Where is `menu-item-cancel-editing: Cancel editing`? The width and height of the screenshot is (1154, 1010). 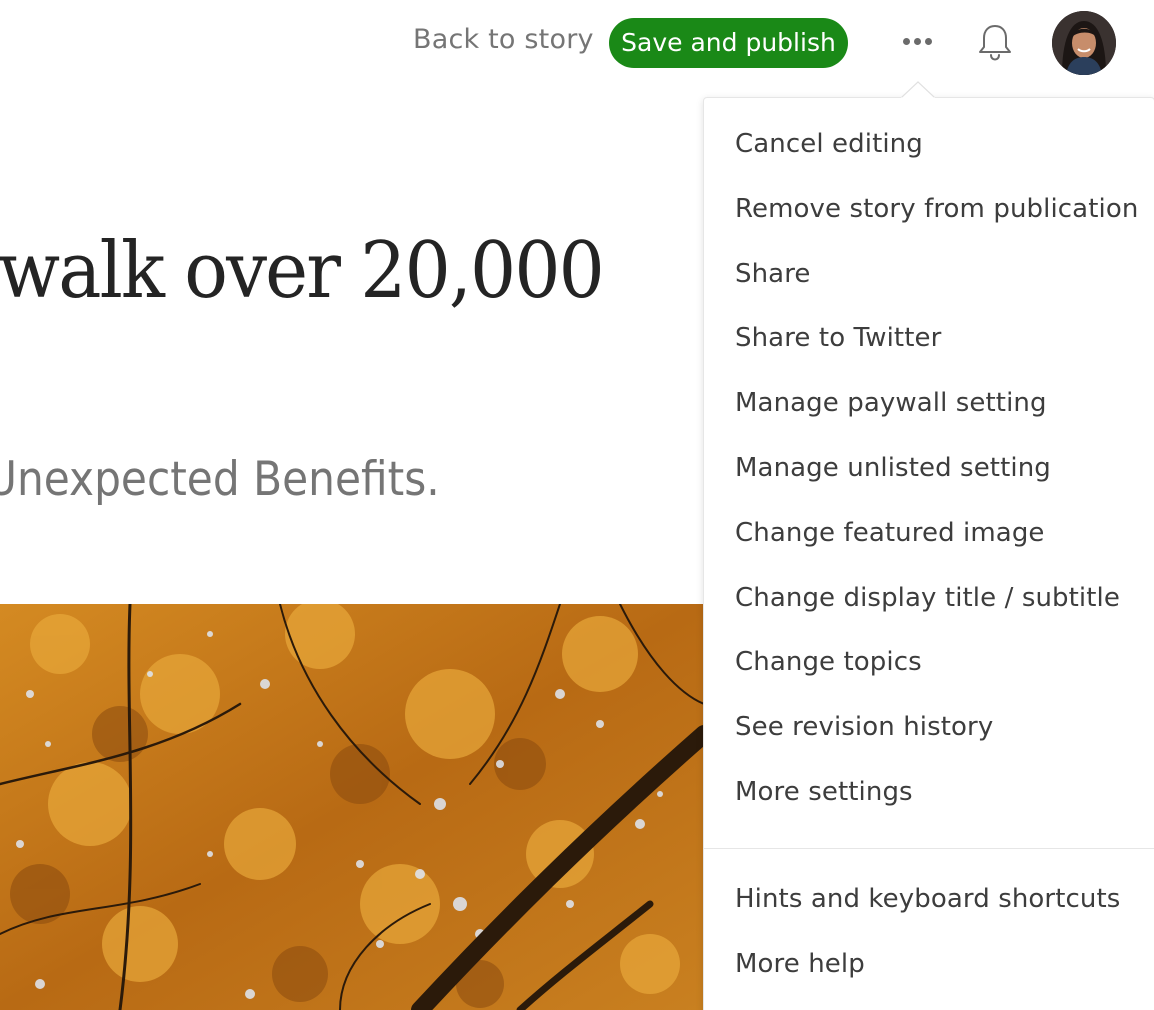
menu-item-cancel-editing: Cancel editing is located at coordinates (829, 144).